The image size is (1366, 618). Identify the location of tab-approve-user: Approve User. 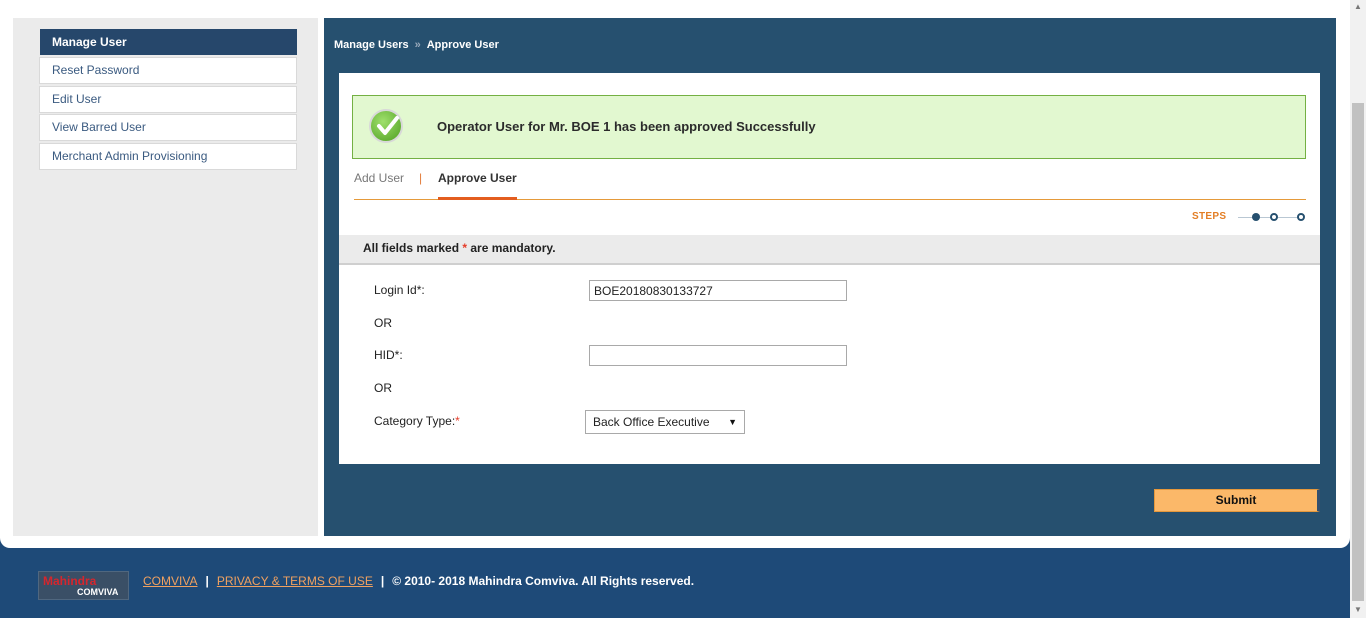
(477, 185).